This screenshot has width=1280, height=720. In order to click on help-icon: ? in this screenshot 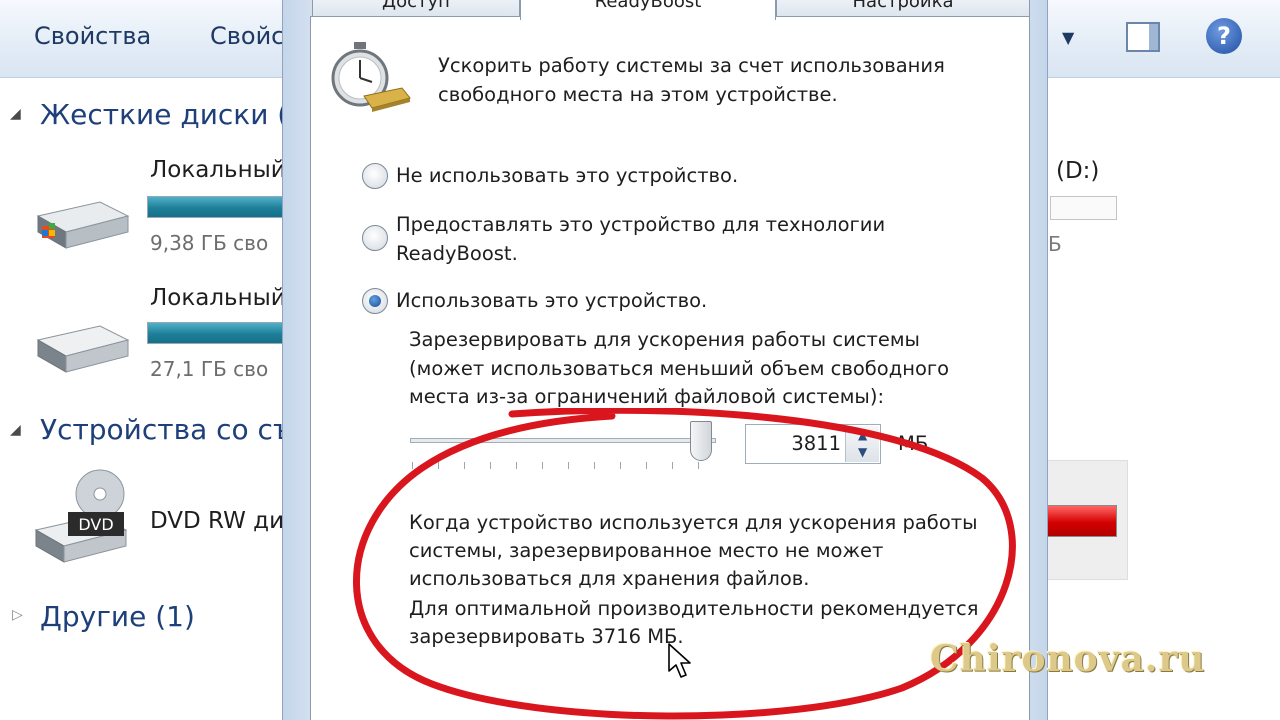, I will do `click(1224, 36)`.